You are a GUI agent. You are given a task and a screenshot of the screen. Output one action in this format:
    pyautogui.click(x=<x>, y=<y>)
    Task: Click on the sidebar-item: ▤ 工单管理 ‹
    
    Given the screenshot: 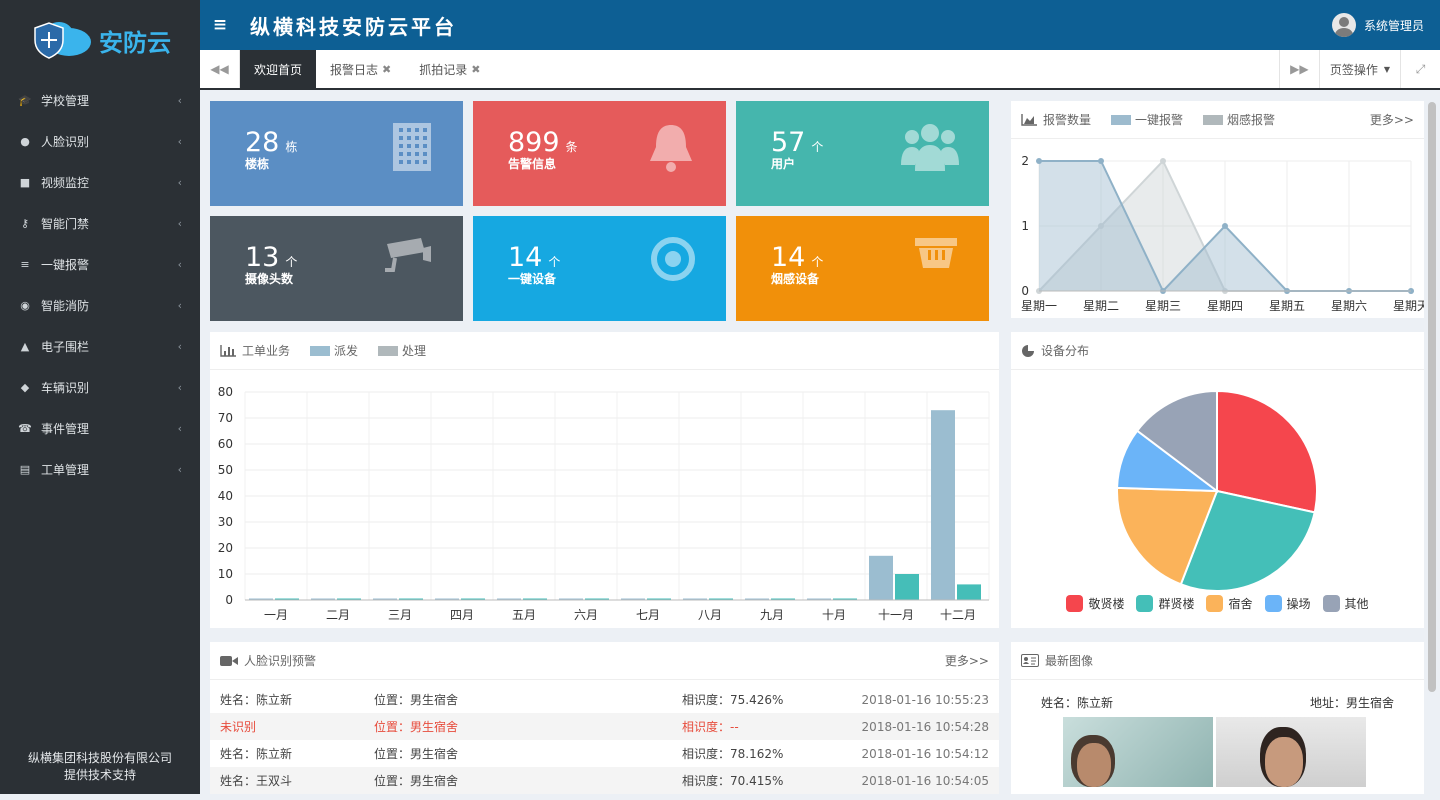 What is the action you would take?
    pyautogui.click(x=100, y=469)
    